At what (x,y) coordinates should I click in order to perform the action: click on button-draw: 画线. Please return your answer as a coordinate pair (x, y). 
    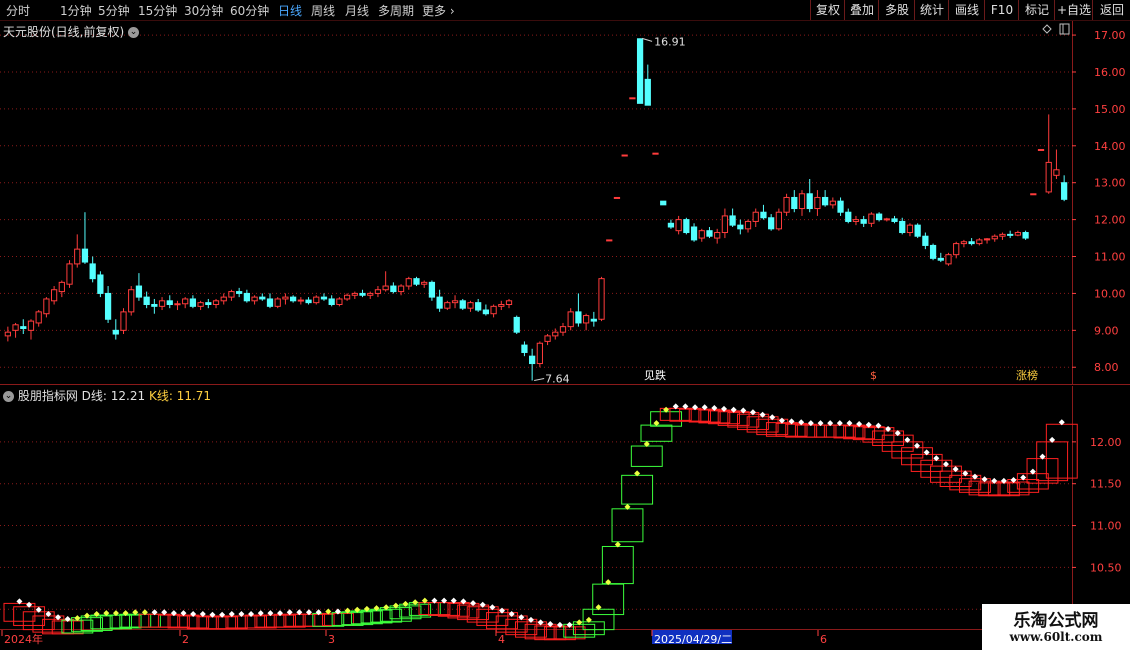
    Looking at the image, I should click on (966, 10).